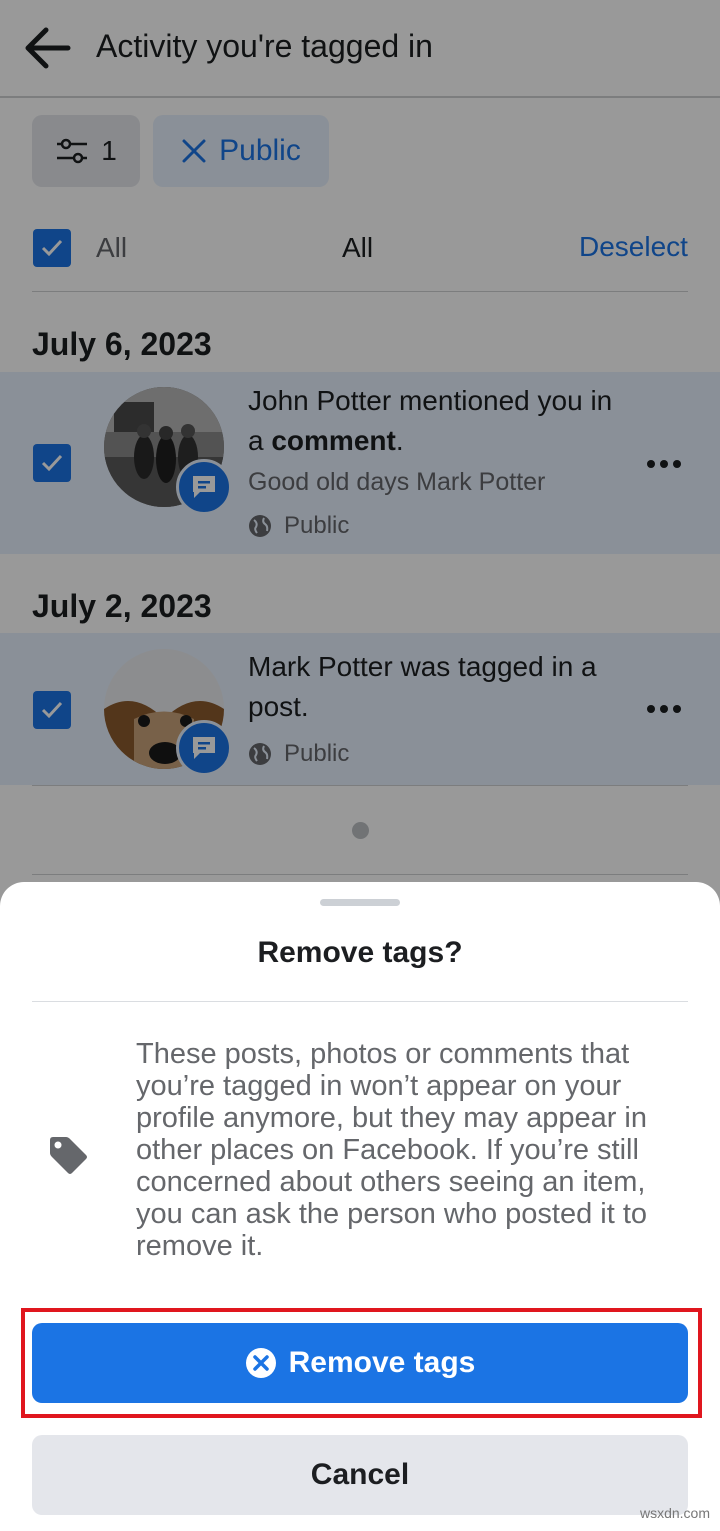  Describe the element at coordinates (360, 1475) in the screenshot. I see `cancel-button: Cancel` at that location.